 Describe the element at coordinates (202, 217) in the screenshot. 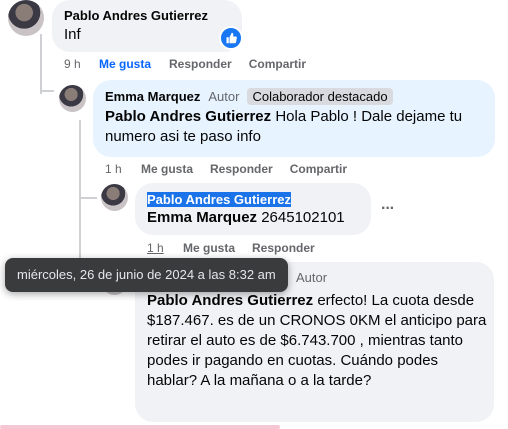

I see `mention: Emma Marquez` at that location.